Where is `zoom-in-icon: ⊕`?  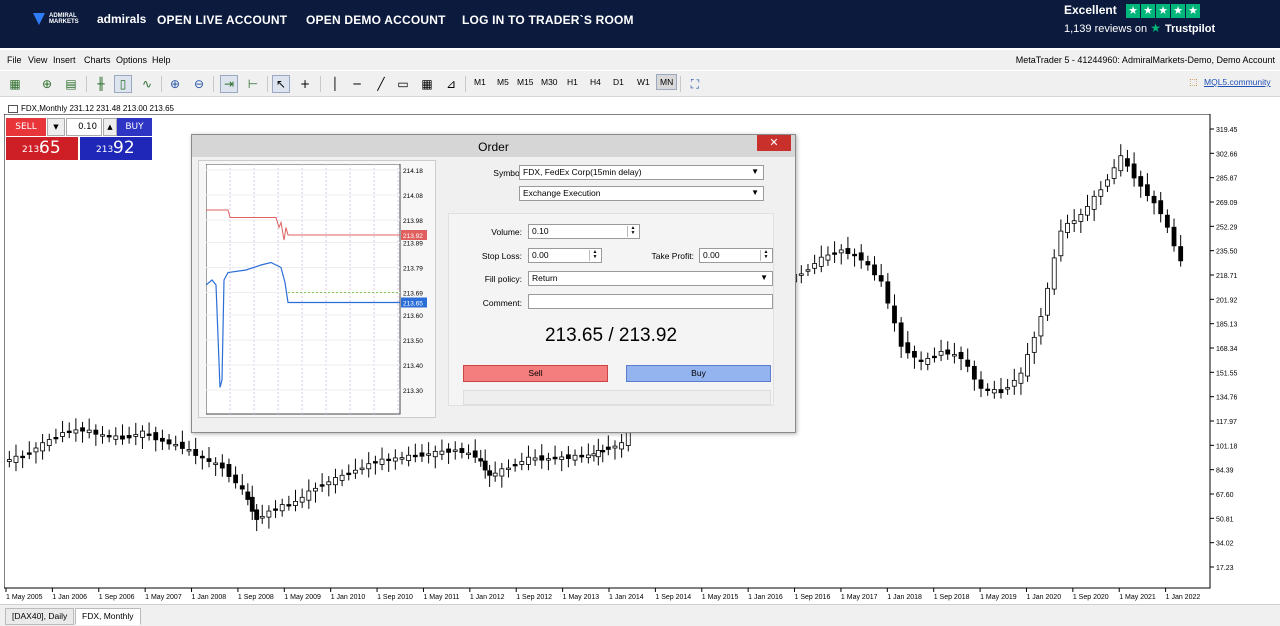 zoom-in-icon: ⊕ is located at coordinates (175, 84).